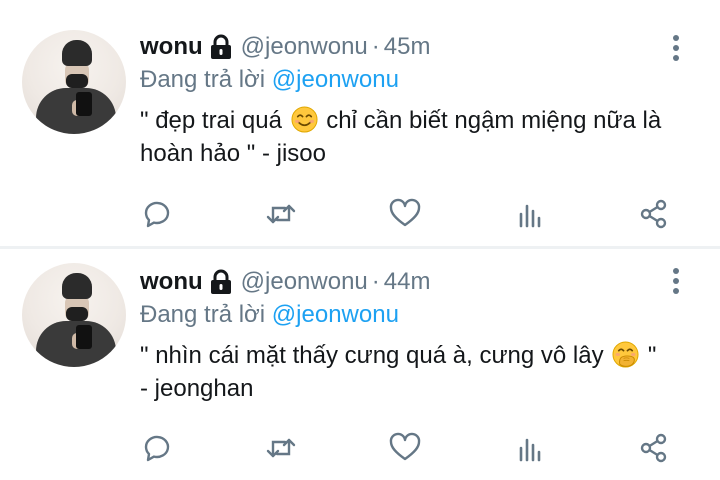 The width and height of the screenshot is (720, 480). I want to click on timestamp: 44m, so click(407, 282).